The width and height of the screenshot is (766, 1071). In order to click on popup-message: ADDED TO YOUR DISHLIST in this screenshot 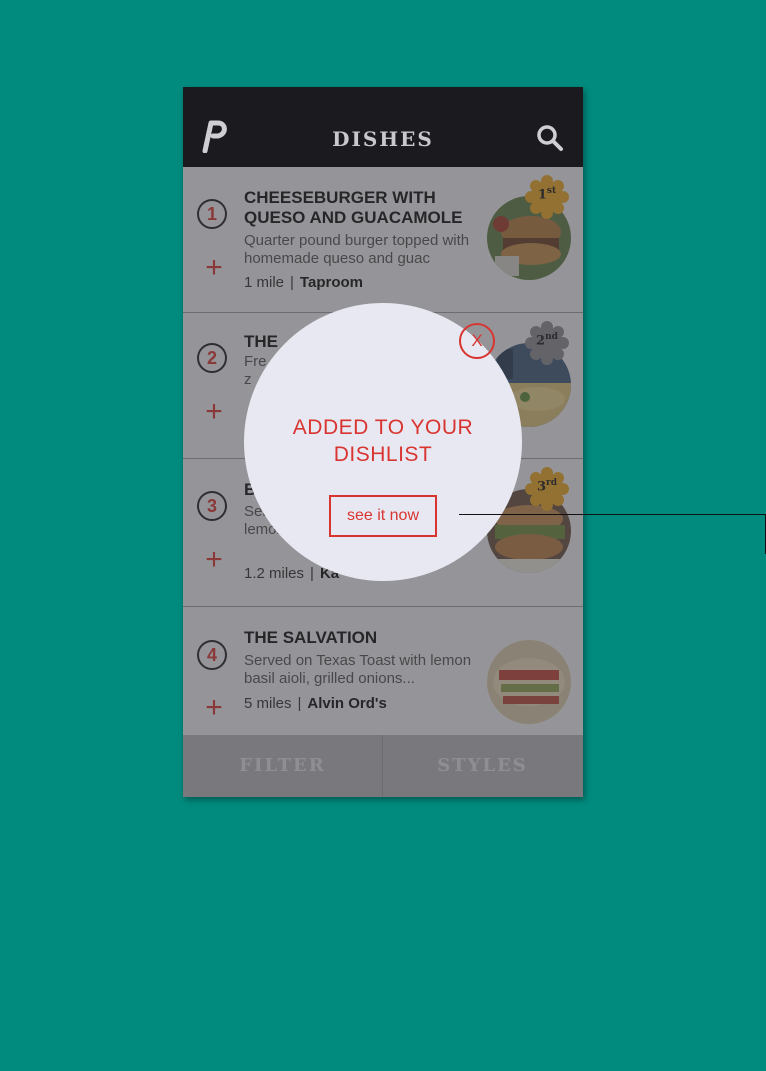, I will do `click(383, 441)`.